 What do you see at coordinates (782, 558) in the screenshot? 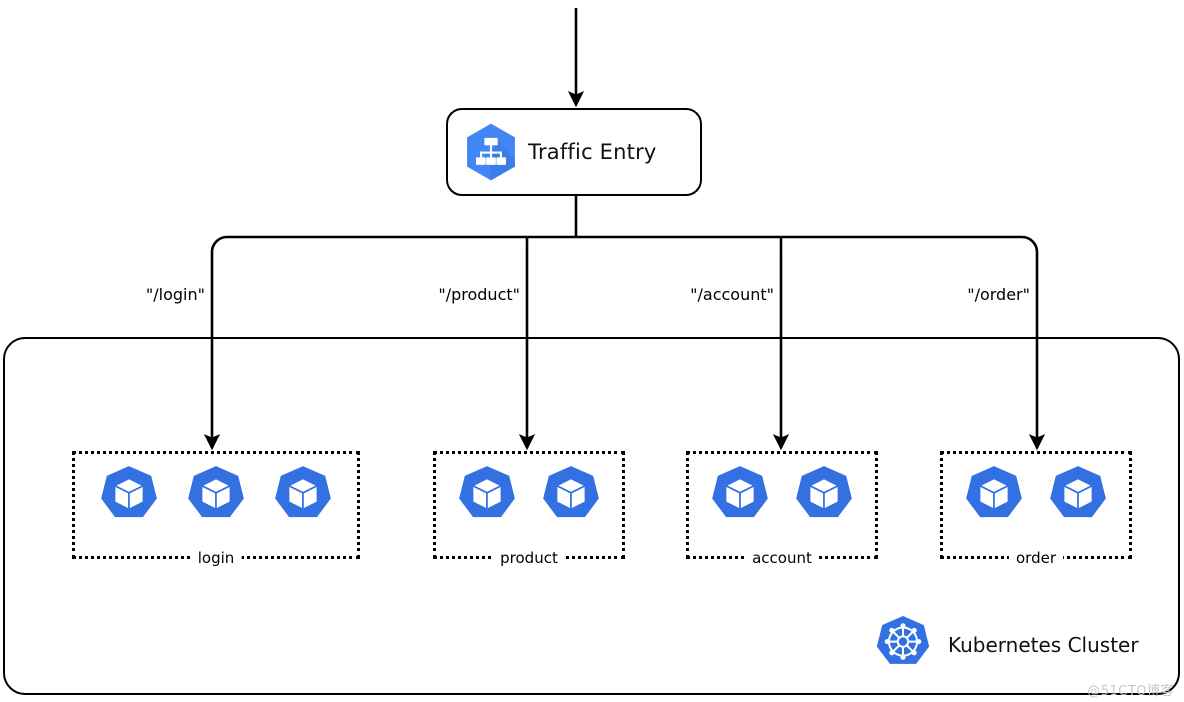
I see `deployment-name-account: account` at bounding box center [782, 558].